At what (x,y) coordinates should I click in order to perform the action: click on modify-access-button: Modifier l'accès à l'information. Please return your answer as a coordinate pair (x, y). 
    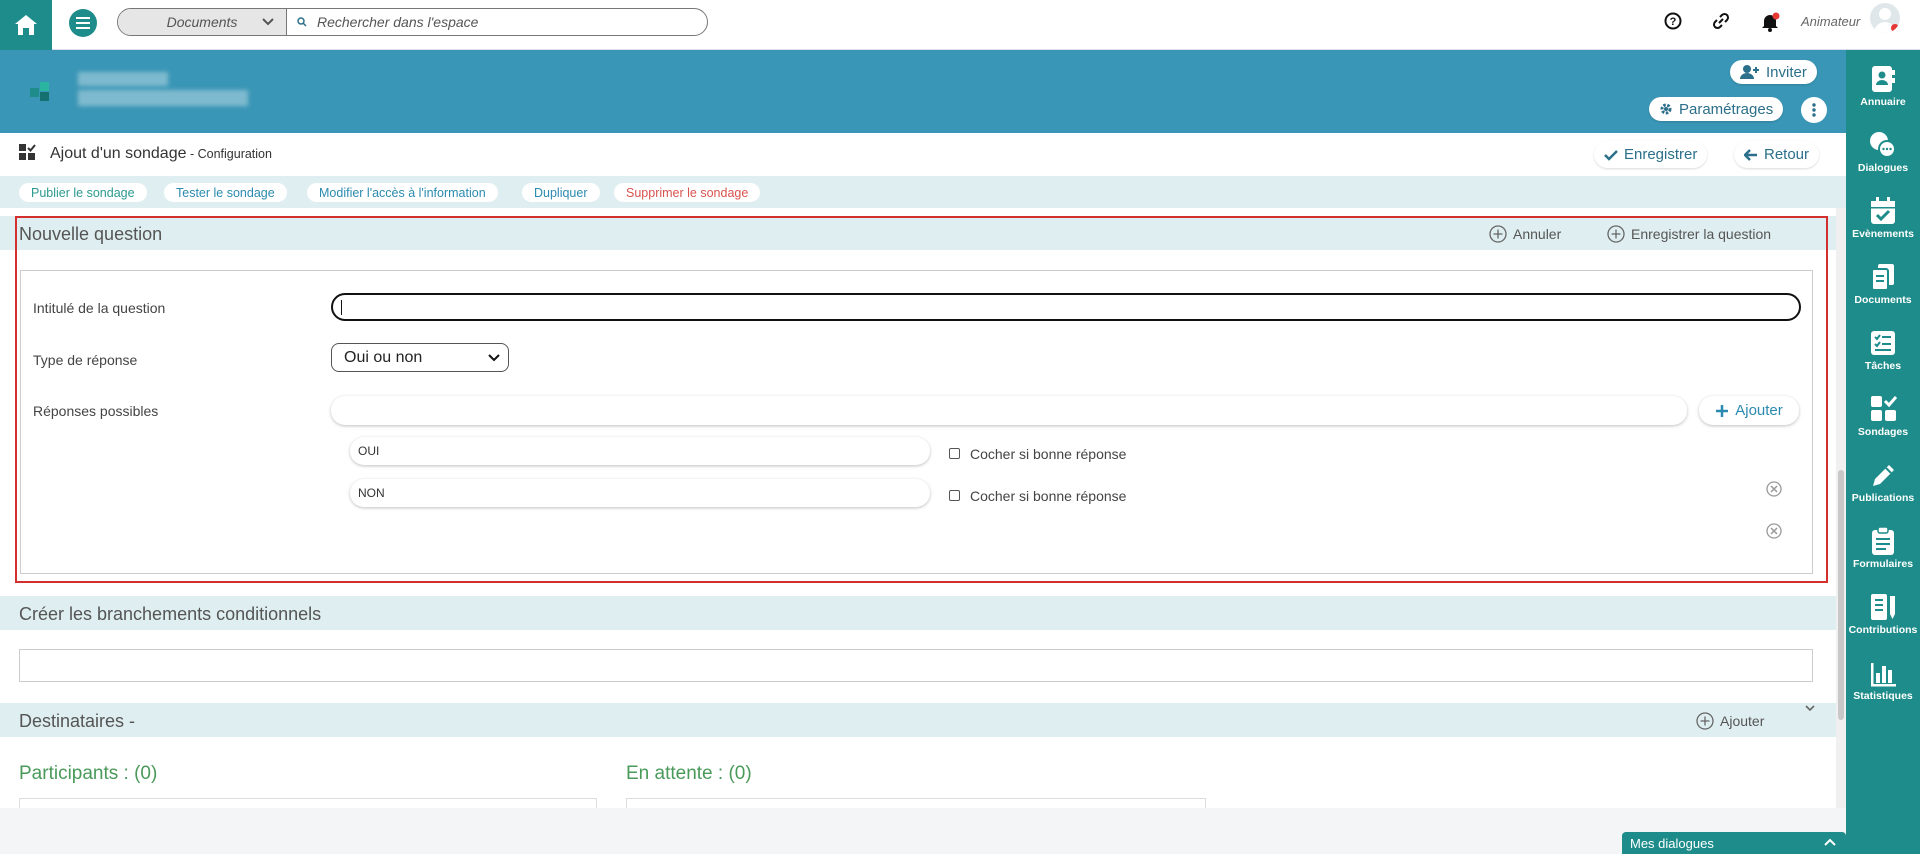
    Looking at the image, I should click on (402, 192).